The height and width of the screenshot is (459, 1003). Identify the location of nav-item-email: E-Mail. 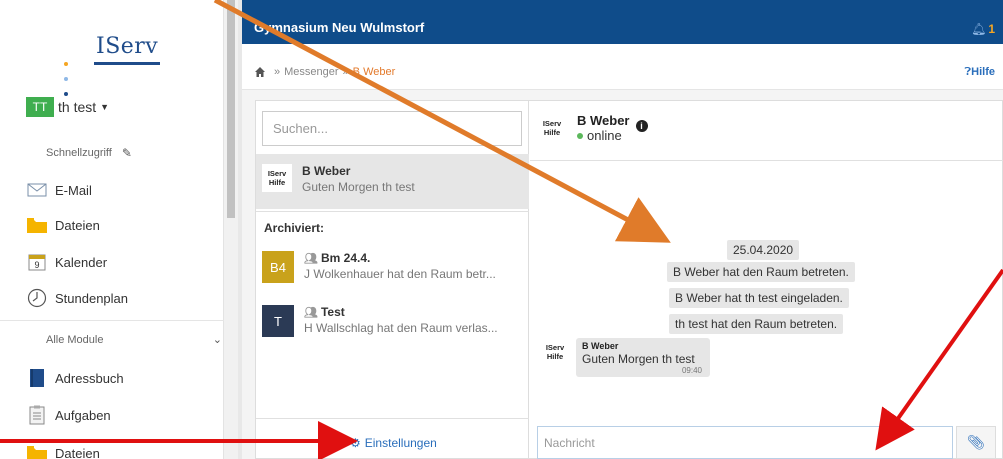
(59, 190).